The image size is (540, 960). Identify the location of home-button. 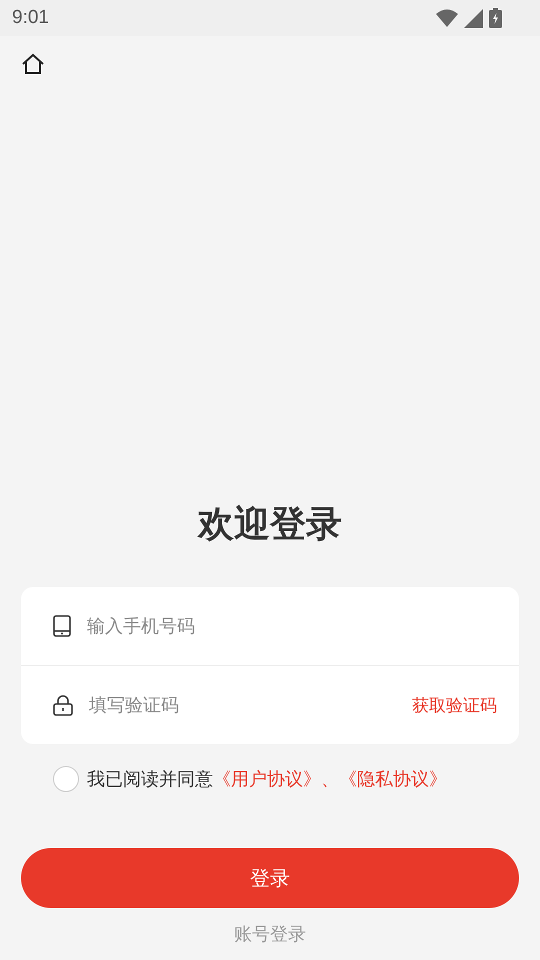
(33, 64).